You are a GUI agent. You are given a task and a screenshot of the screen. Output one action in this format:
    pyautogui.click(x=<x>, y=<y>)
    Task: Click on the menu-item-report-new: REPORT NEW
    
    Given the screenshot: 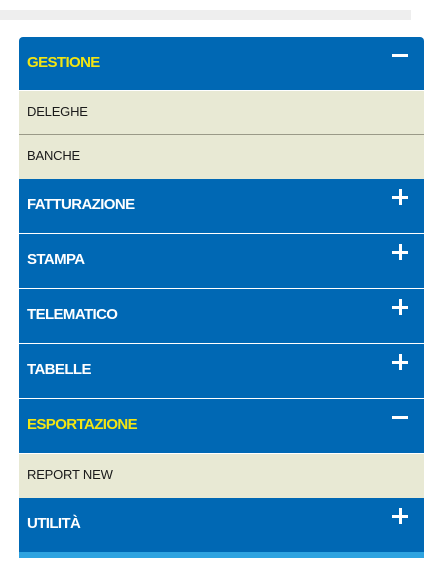 What is the action you would take?
    pyautogui.click(x=221, y=476)
    